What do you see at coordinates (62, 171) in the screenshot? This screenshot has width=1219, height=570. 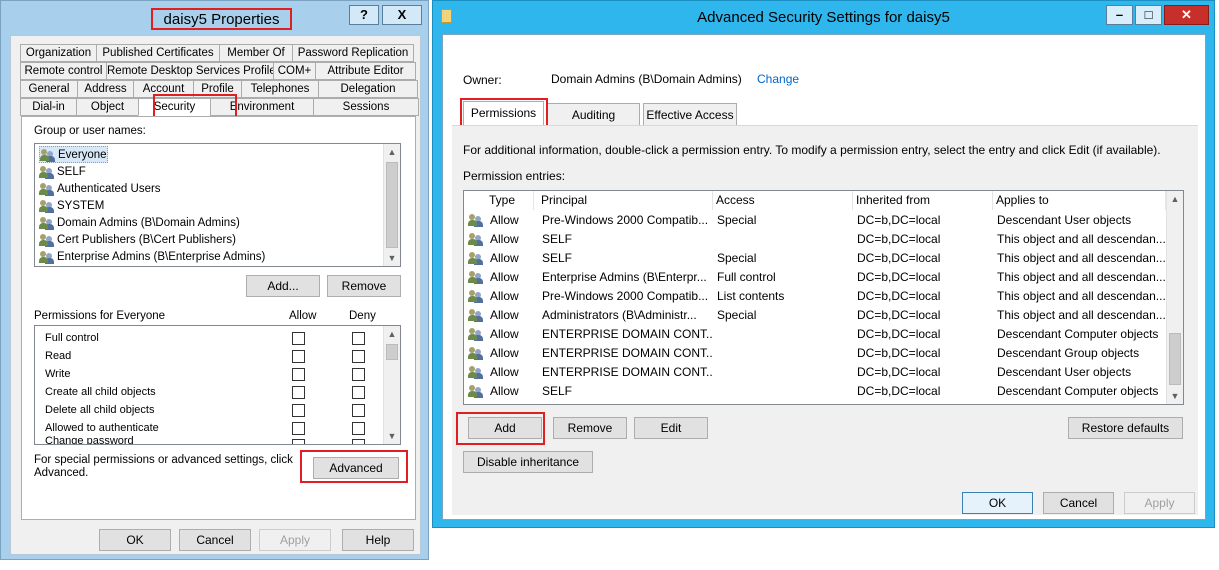 I see `list-item: SELF` at bounding box center [62, 171].